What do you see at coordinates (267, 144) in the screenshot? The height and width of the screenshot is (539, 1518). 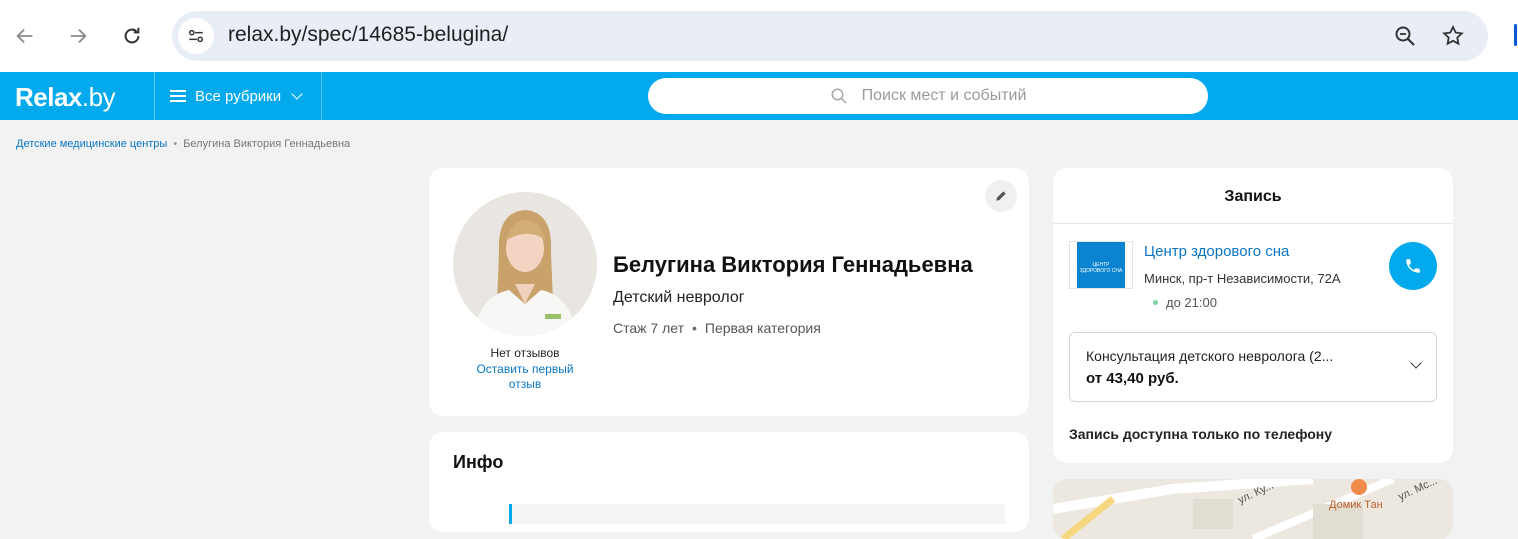 I see `breadcrumb-current: Белугина Виктория Геннадьевна` at bounding box center [267, 144].